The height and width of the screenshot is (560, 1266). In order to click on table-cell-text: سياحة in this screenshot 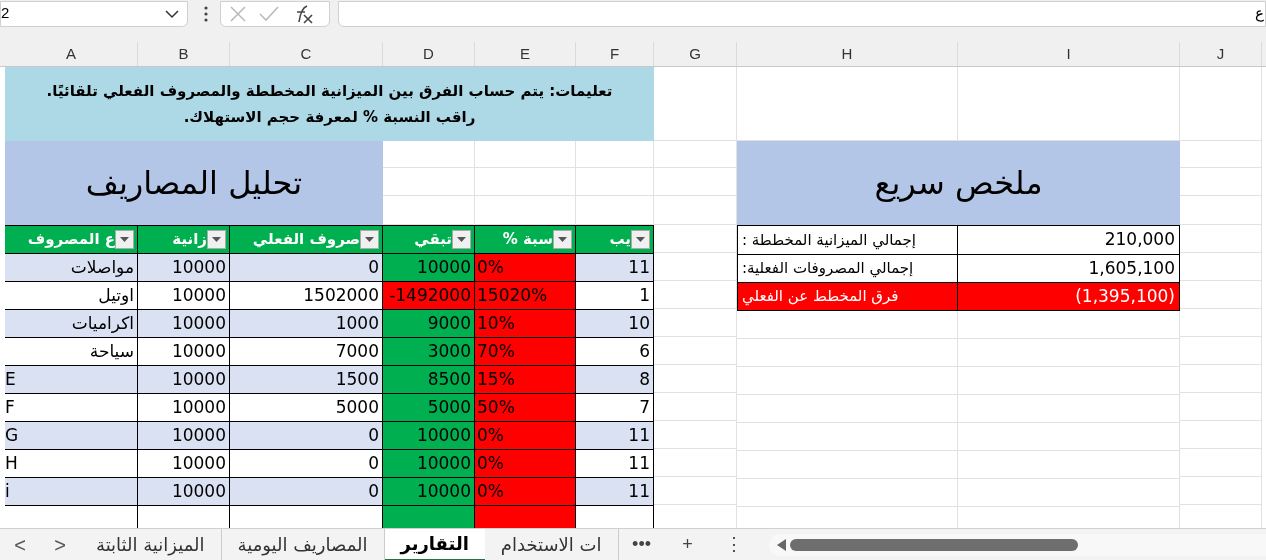, I will do `click(111, 351)`.